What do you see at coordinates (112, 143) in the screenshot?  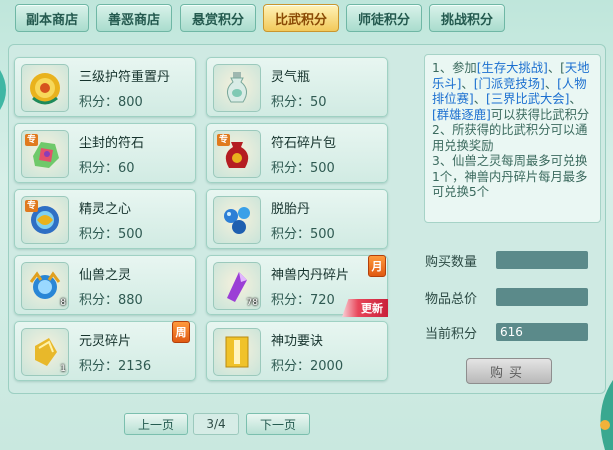 I see `item-name: 尘封的符石` at bounding box center [112, 143].